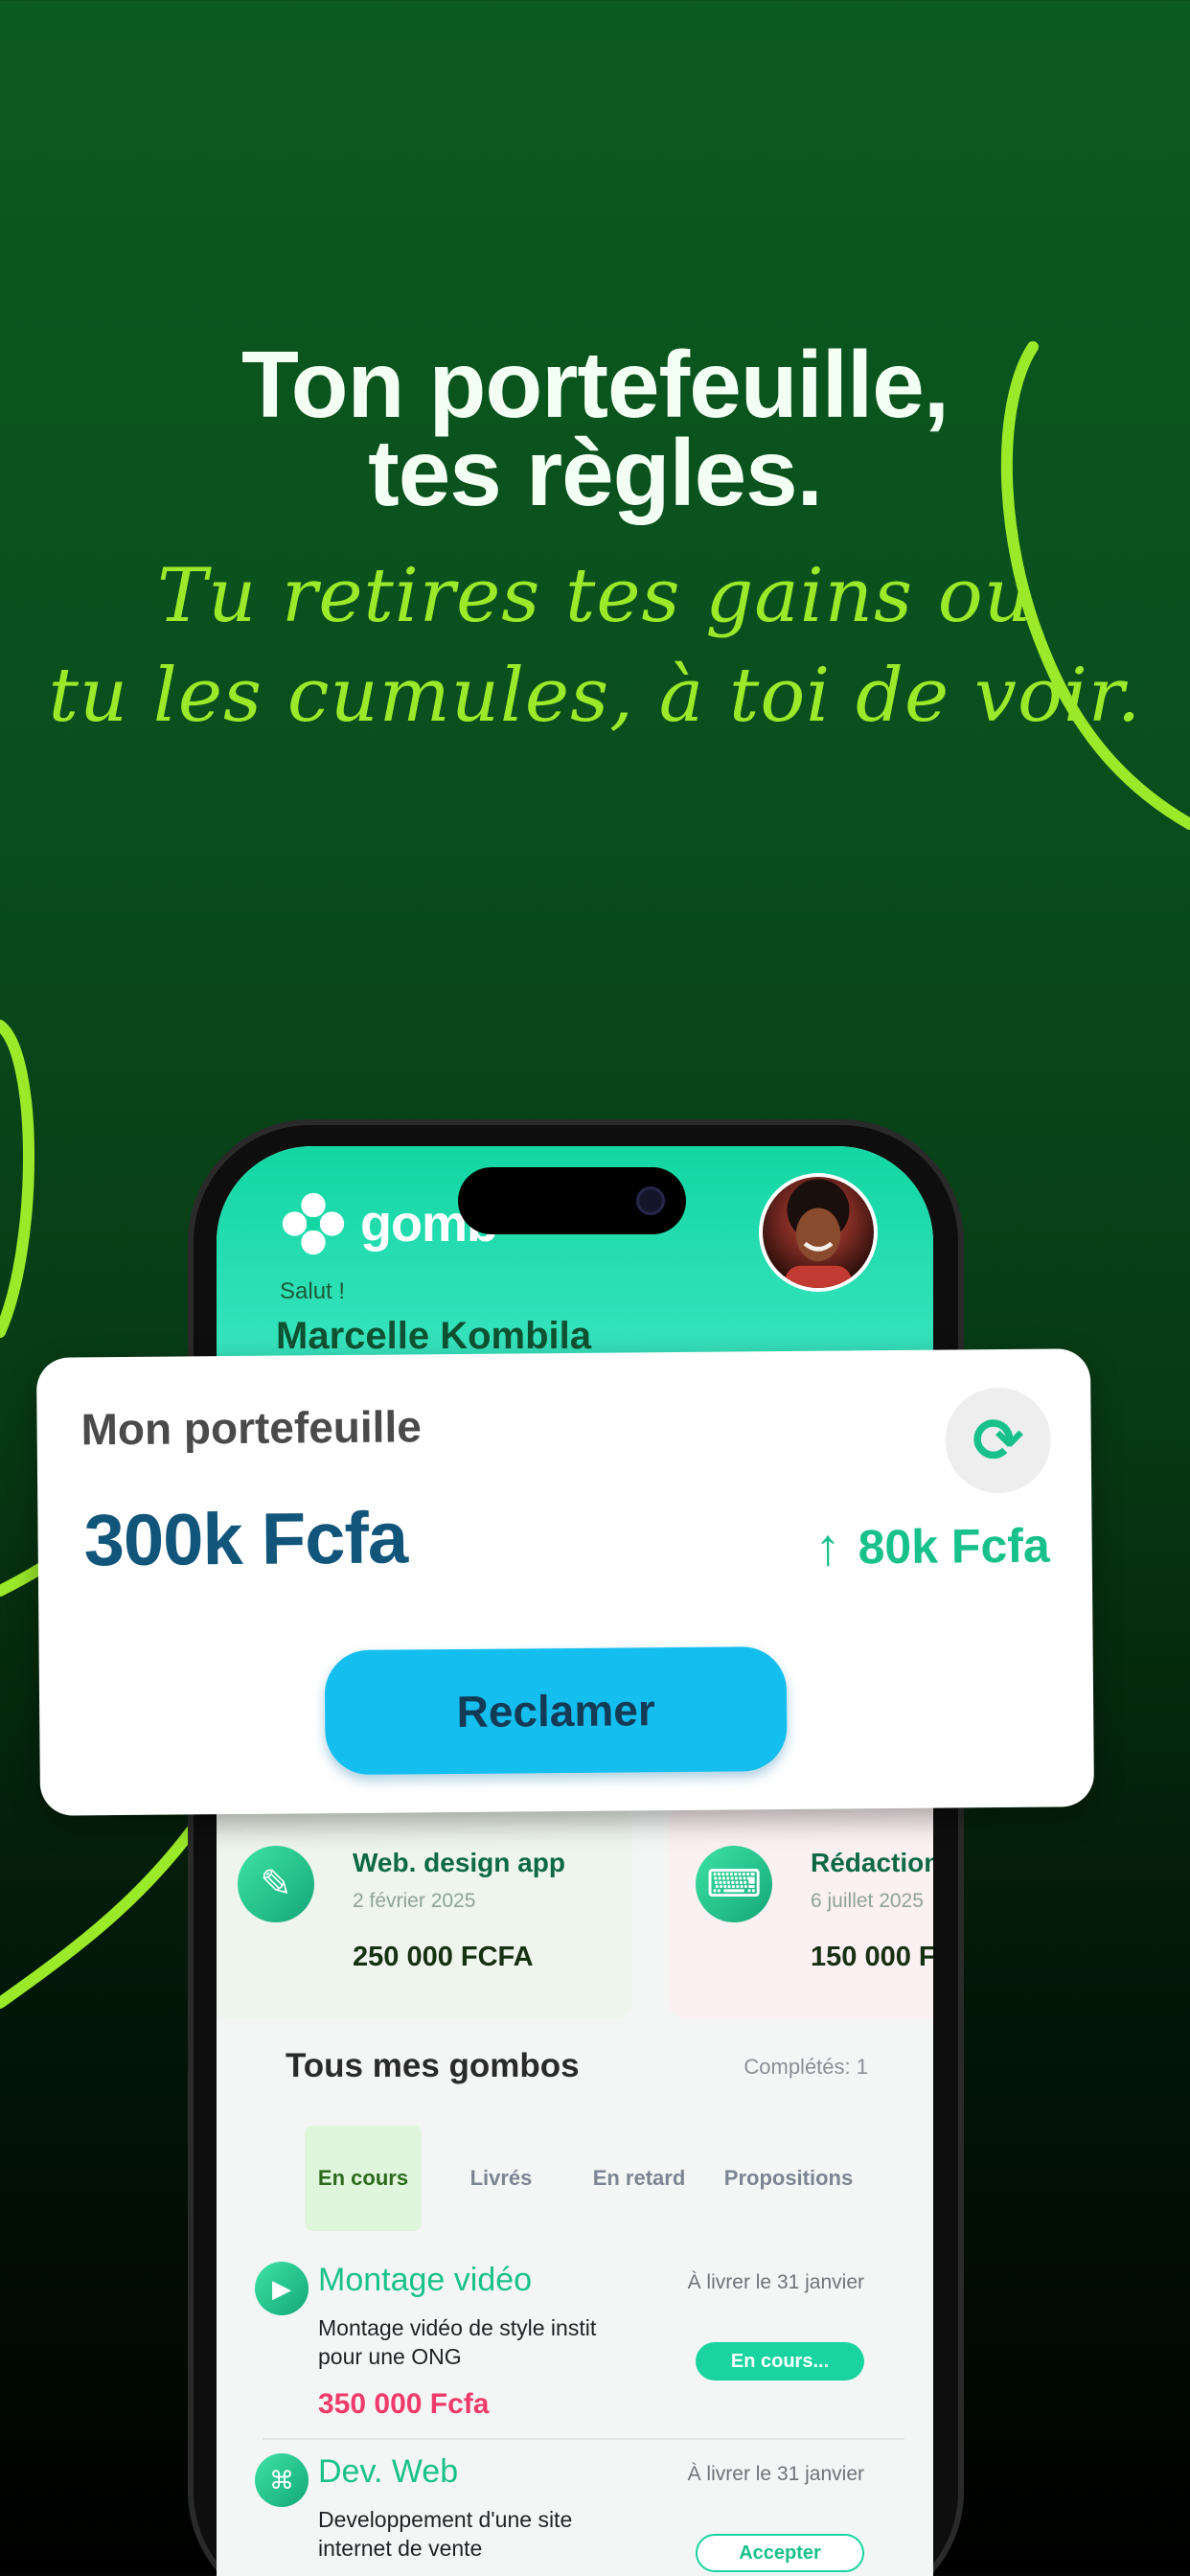  What do you see at coordinates (501, 2179) in the screenshot?
I see `tab-livres: Livrés` at bounding box center [501, 2179].